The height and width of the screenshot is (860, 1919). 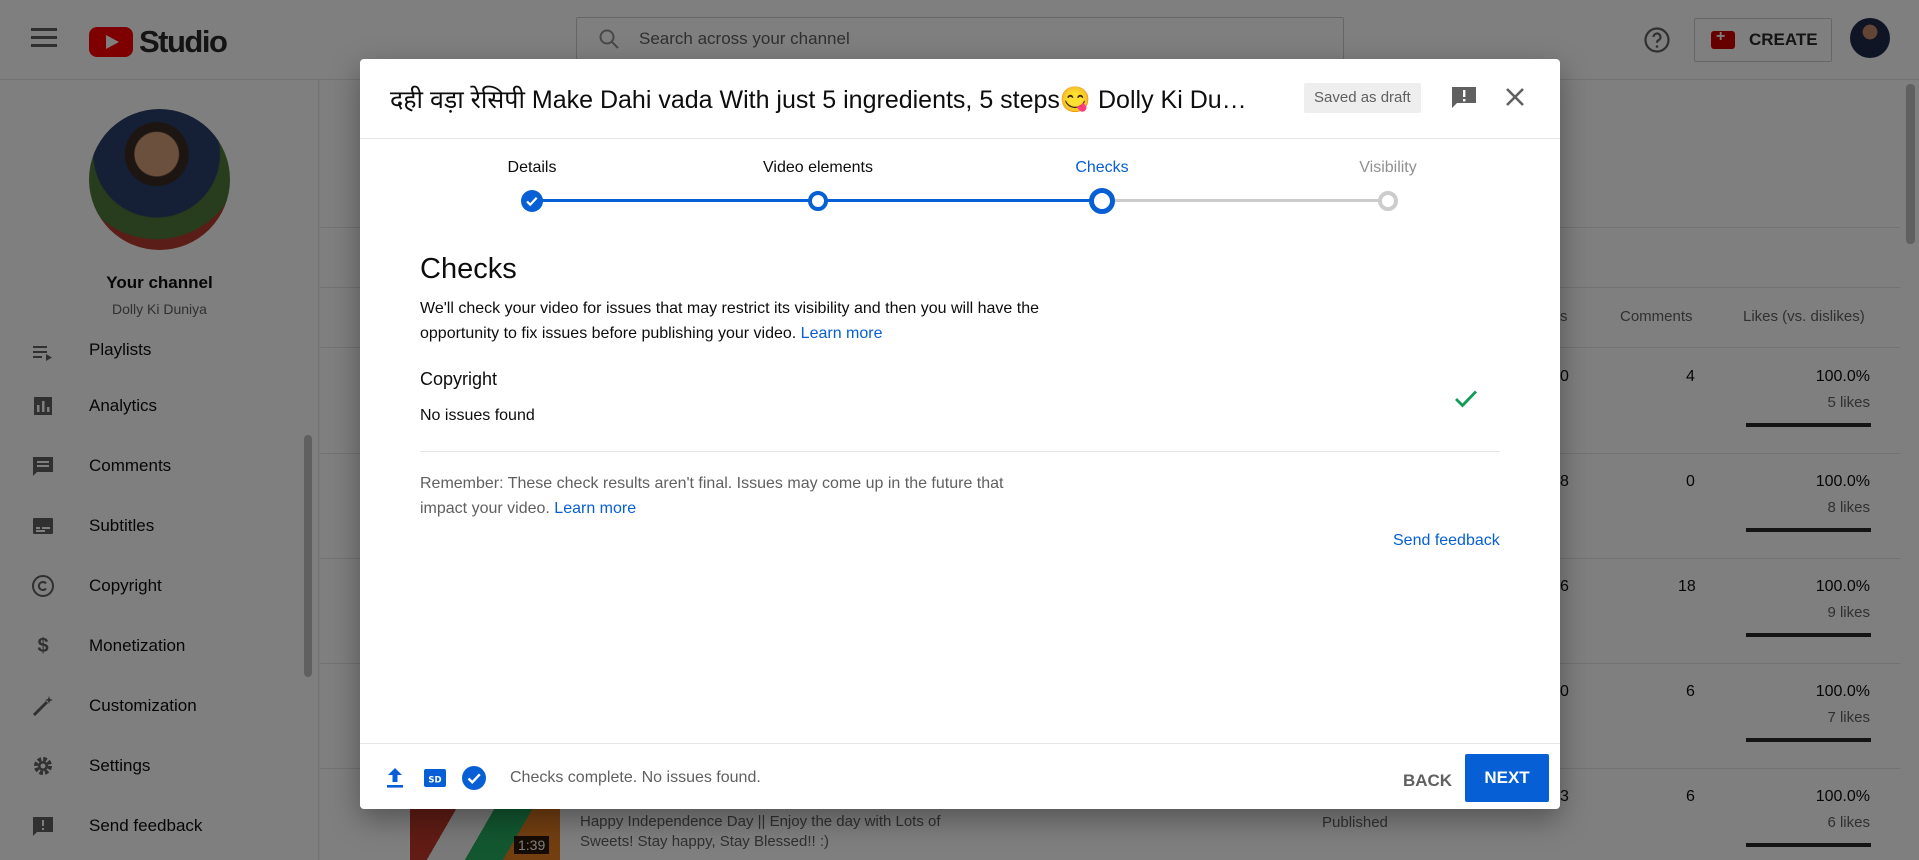 I want to click on send-feedback-link: Send feedback, so click(x=1446, y=541).